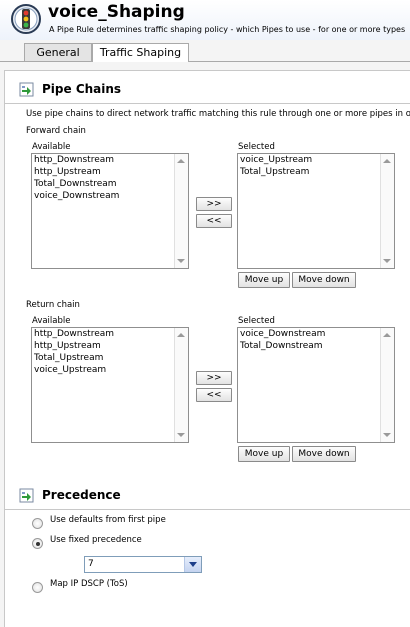 Image resolution: width=410 pixels, height=627 pixels. Describe the element at coordinates (91, 564) in the screenshot. I see `fixed-precedence-value: 7` at that location.